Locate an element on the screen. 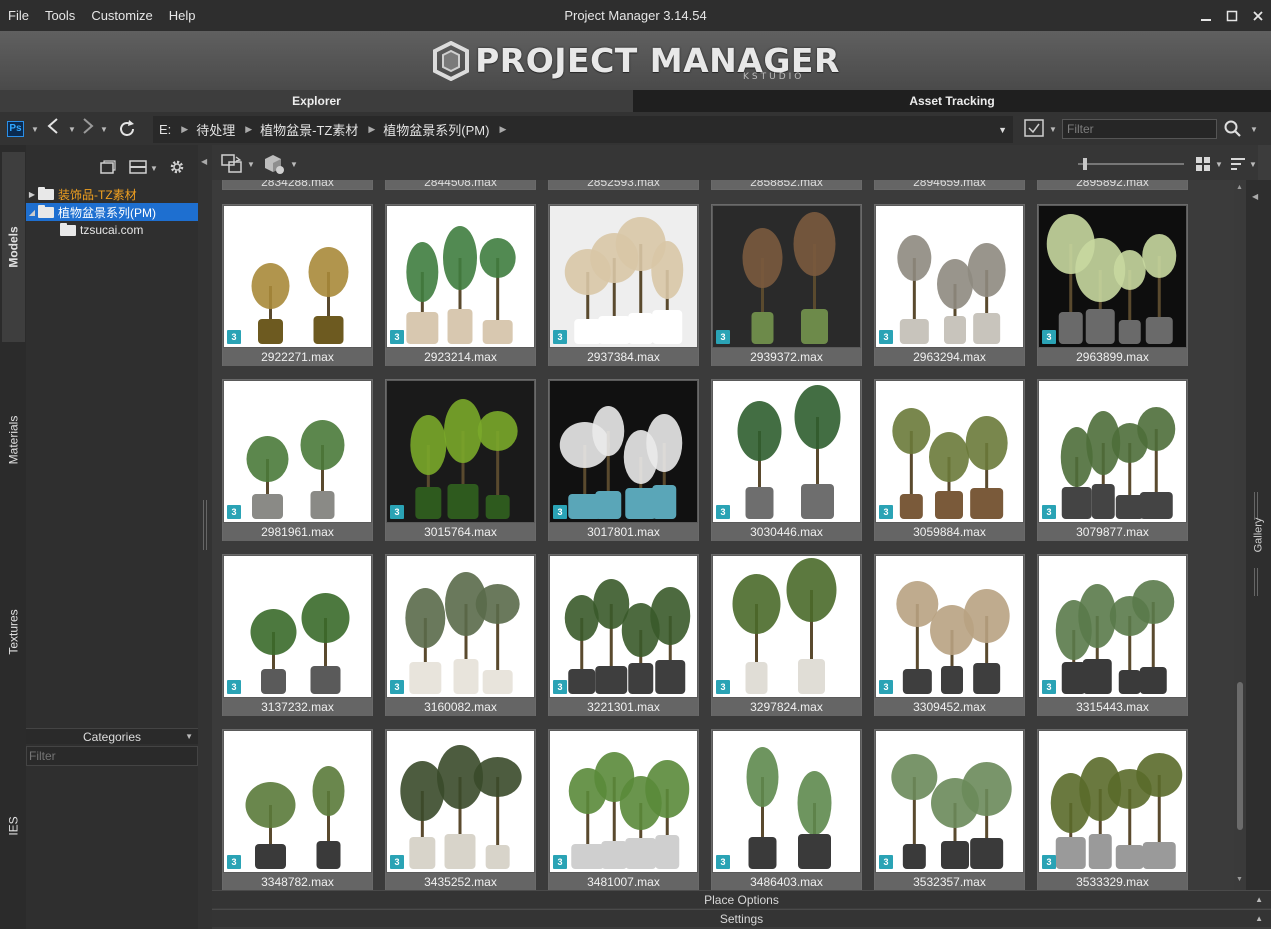  menu-tools: Tools is located at coordinates (60, 15).